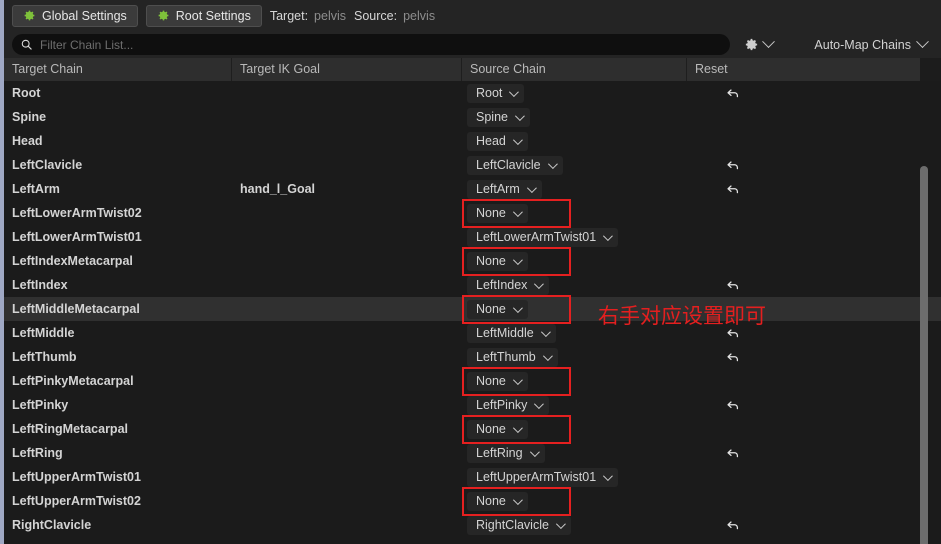  I want to click on chain-filter-box, so click(371, 44).